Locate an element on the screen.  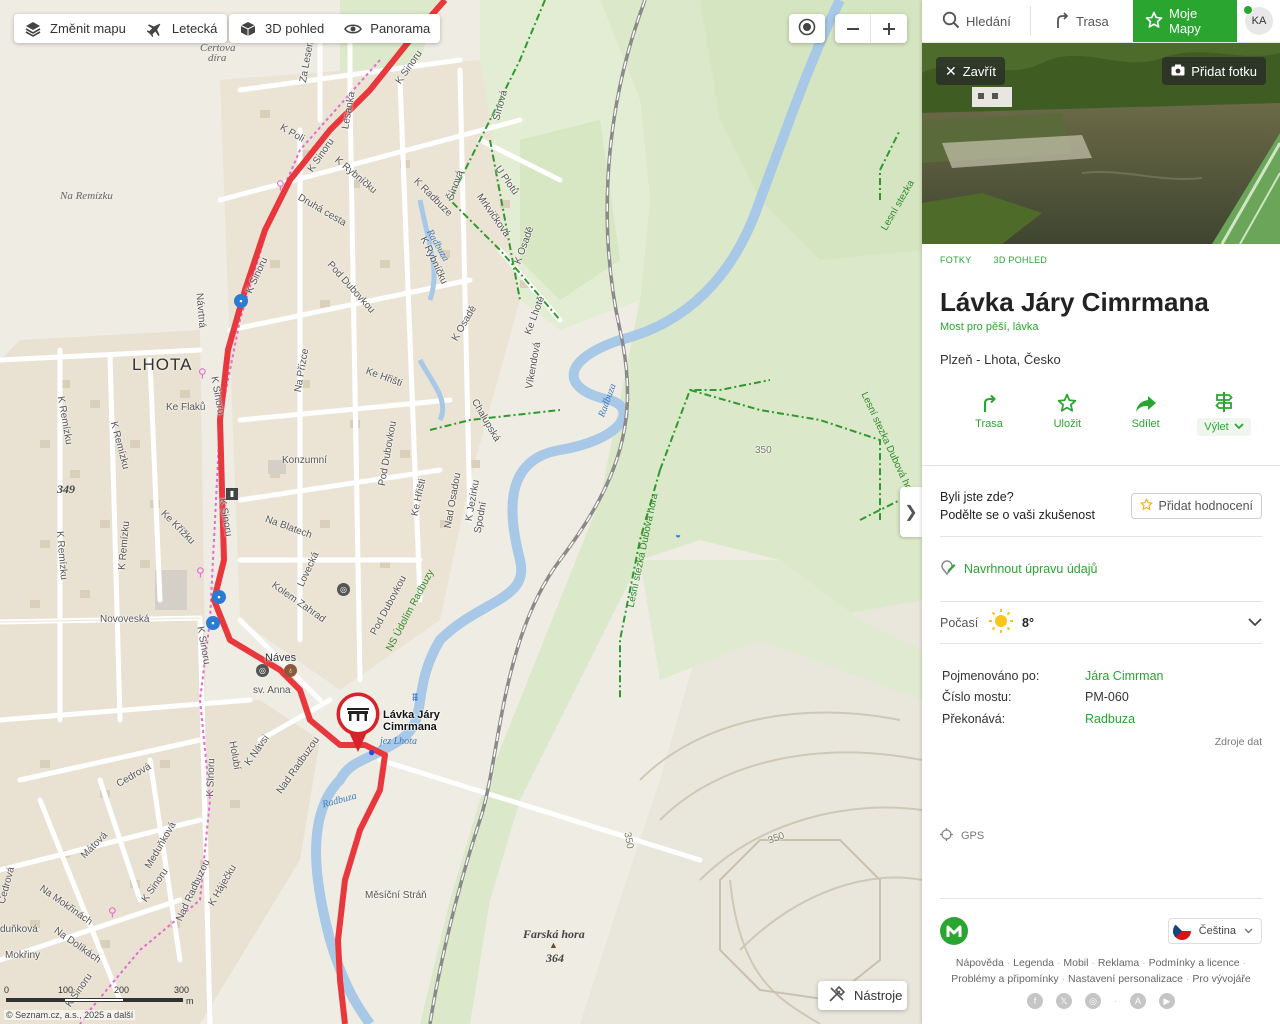
gps-row: GPS is located at coordinates (1101, 796).